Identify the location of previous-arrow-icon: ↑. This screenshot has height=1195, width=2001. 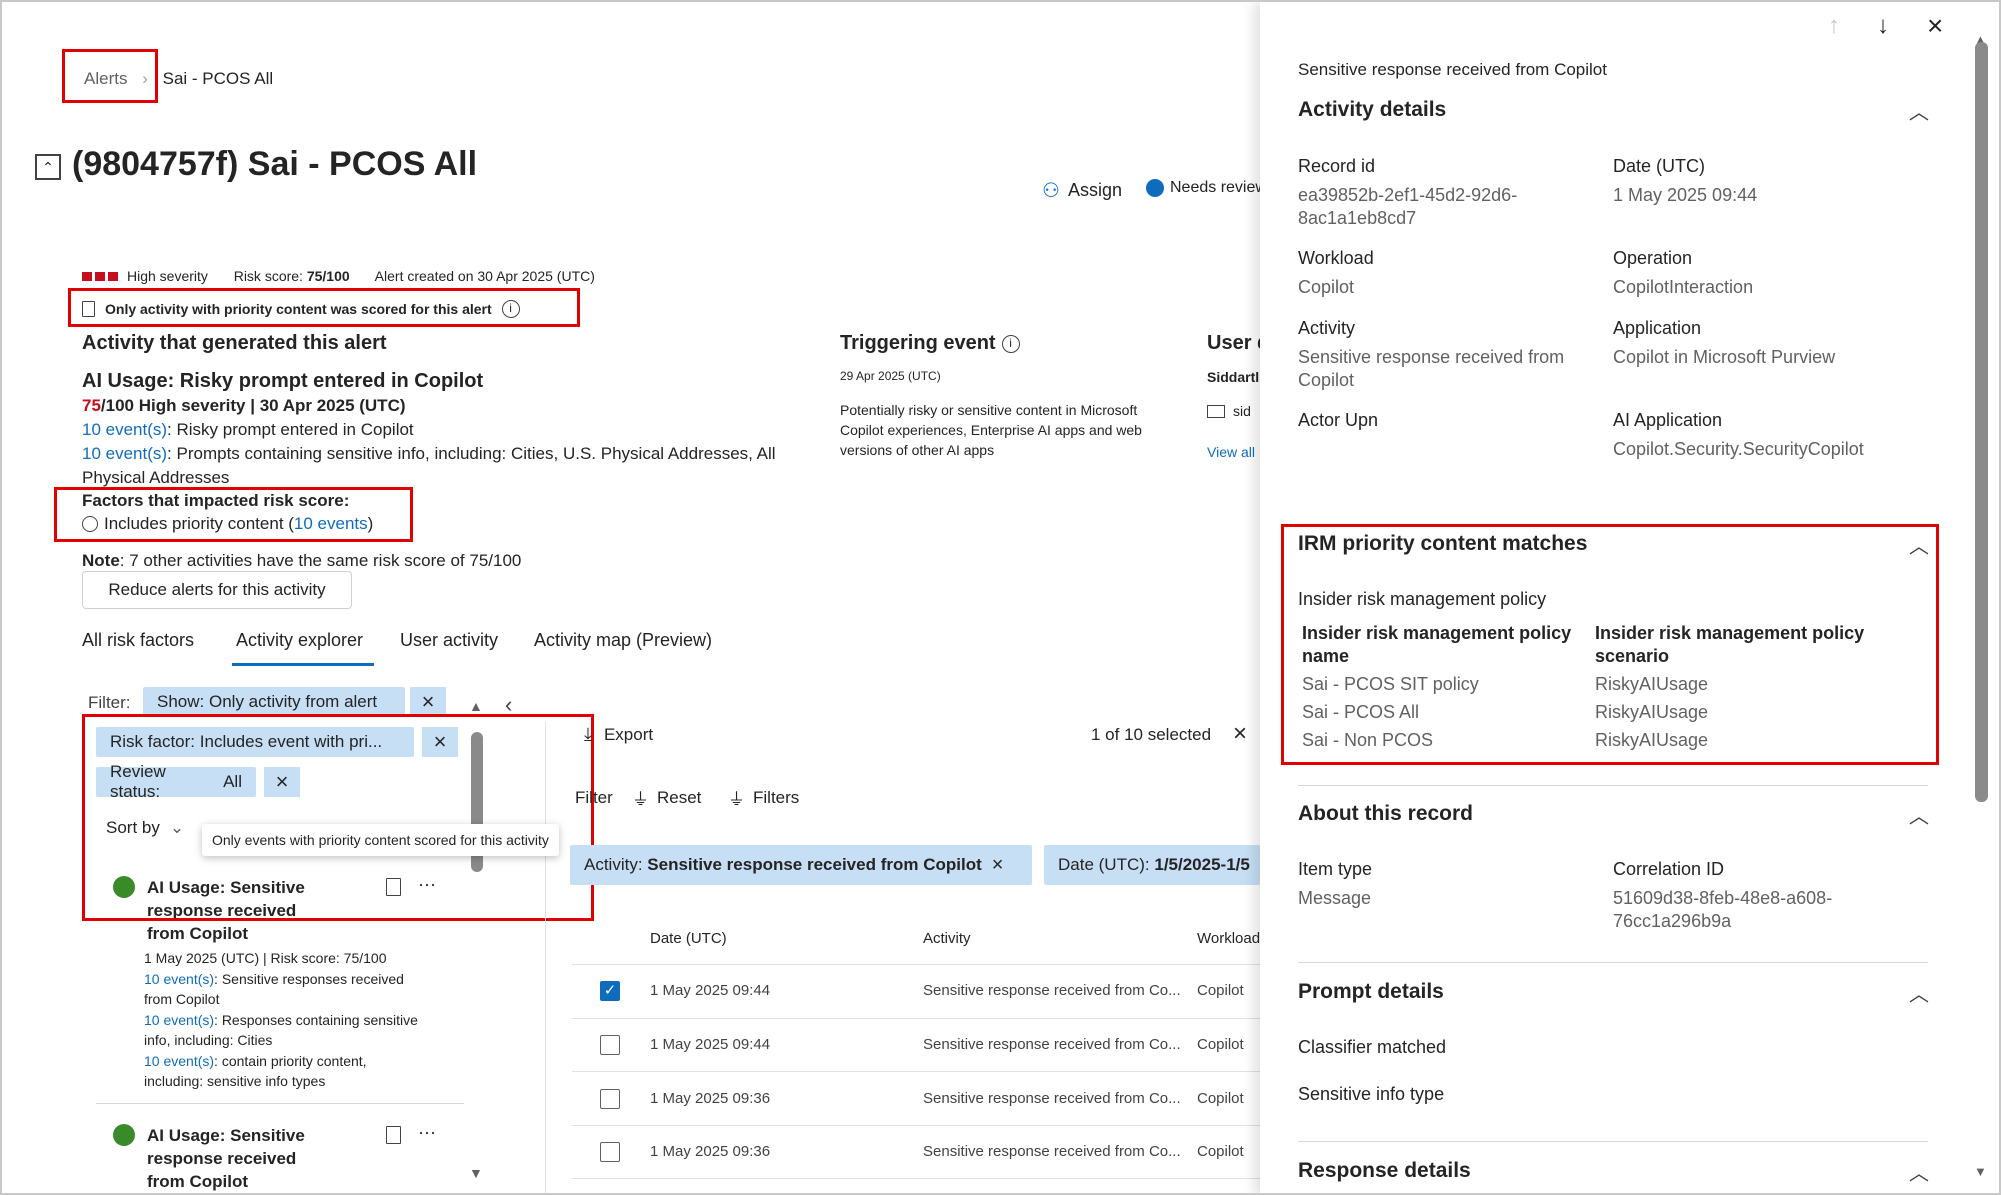
(1834, 26).